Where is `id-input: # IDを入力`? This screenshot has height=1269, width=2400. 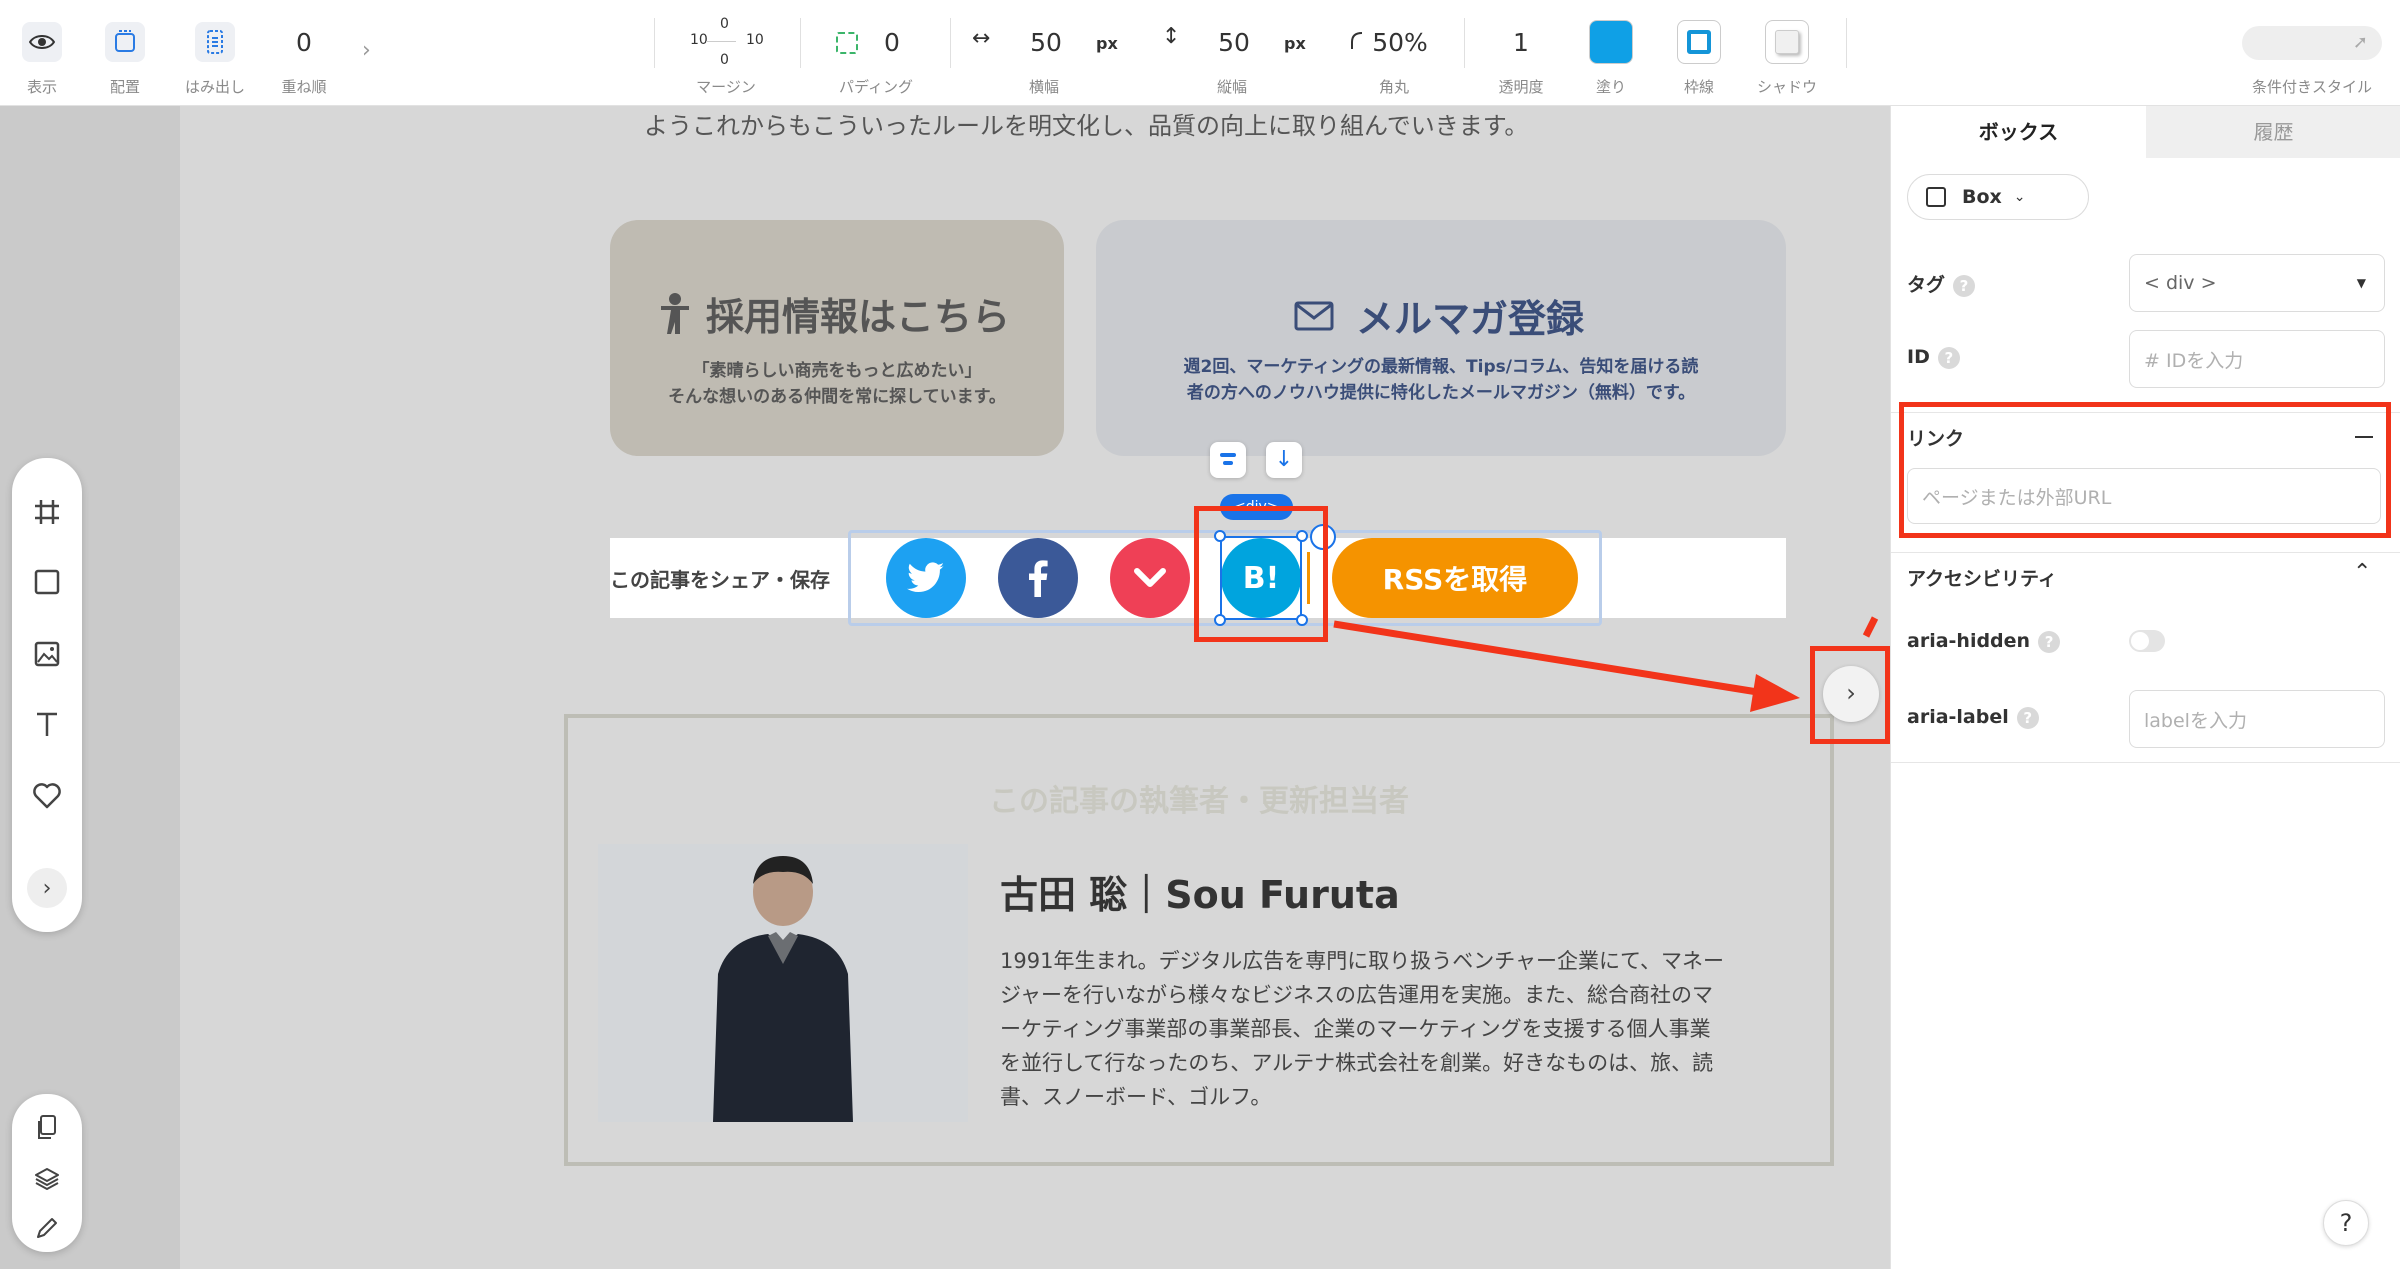 id-input: # IDを入力 is located at coordinates (2257, 359).